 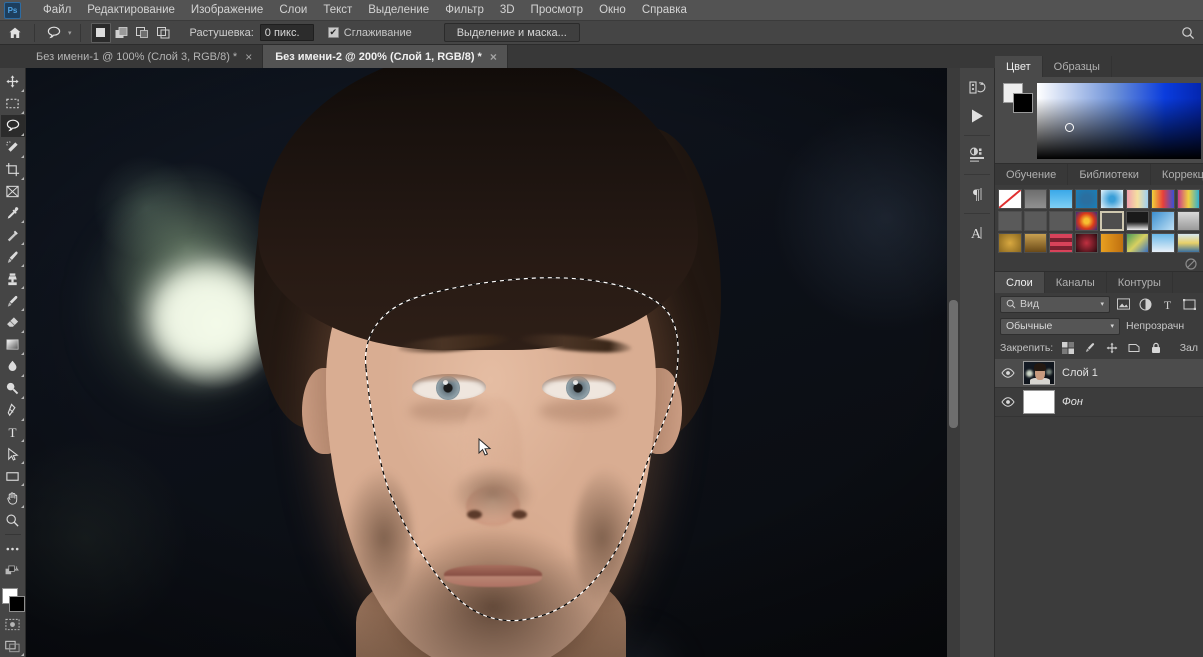 What do you see at coordinates (1099, 373) in the screenshot?
I see `layer-row-1: Слой 1` at bounding box center [1099, 373].